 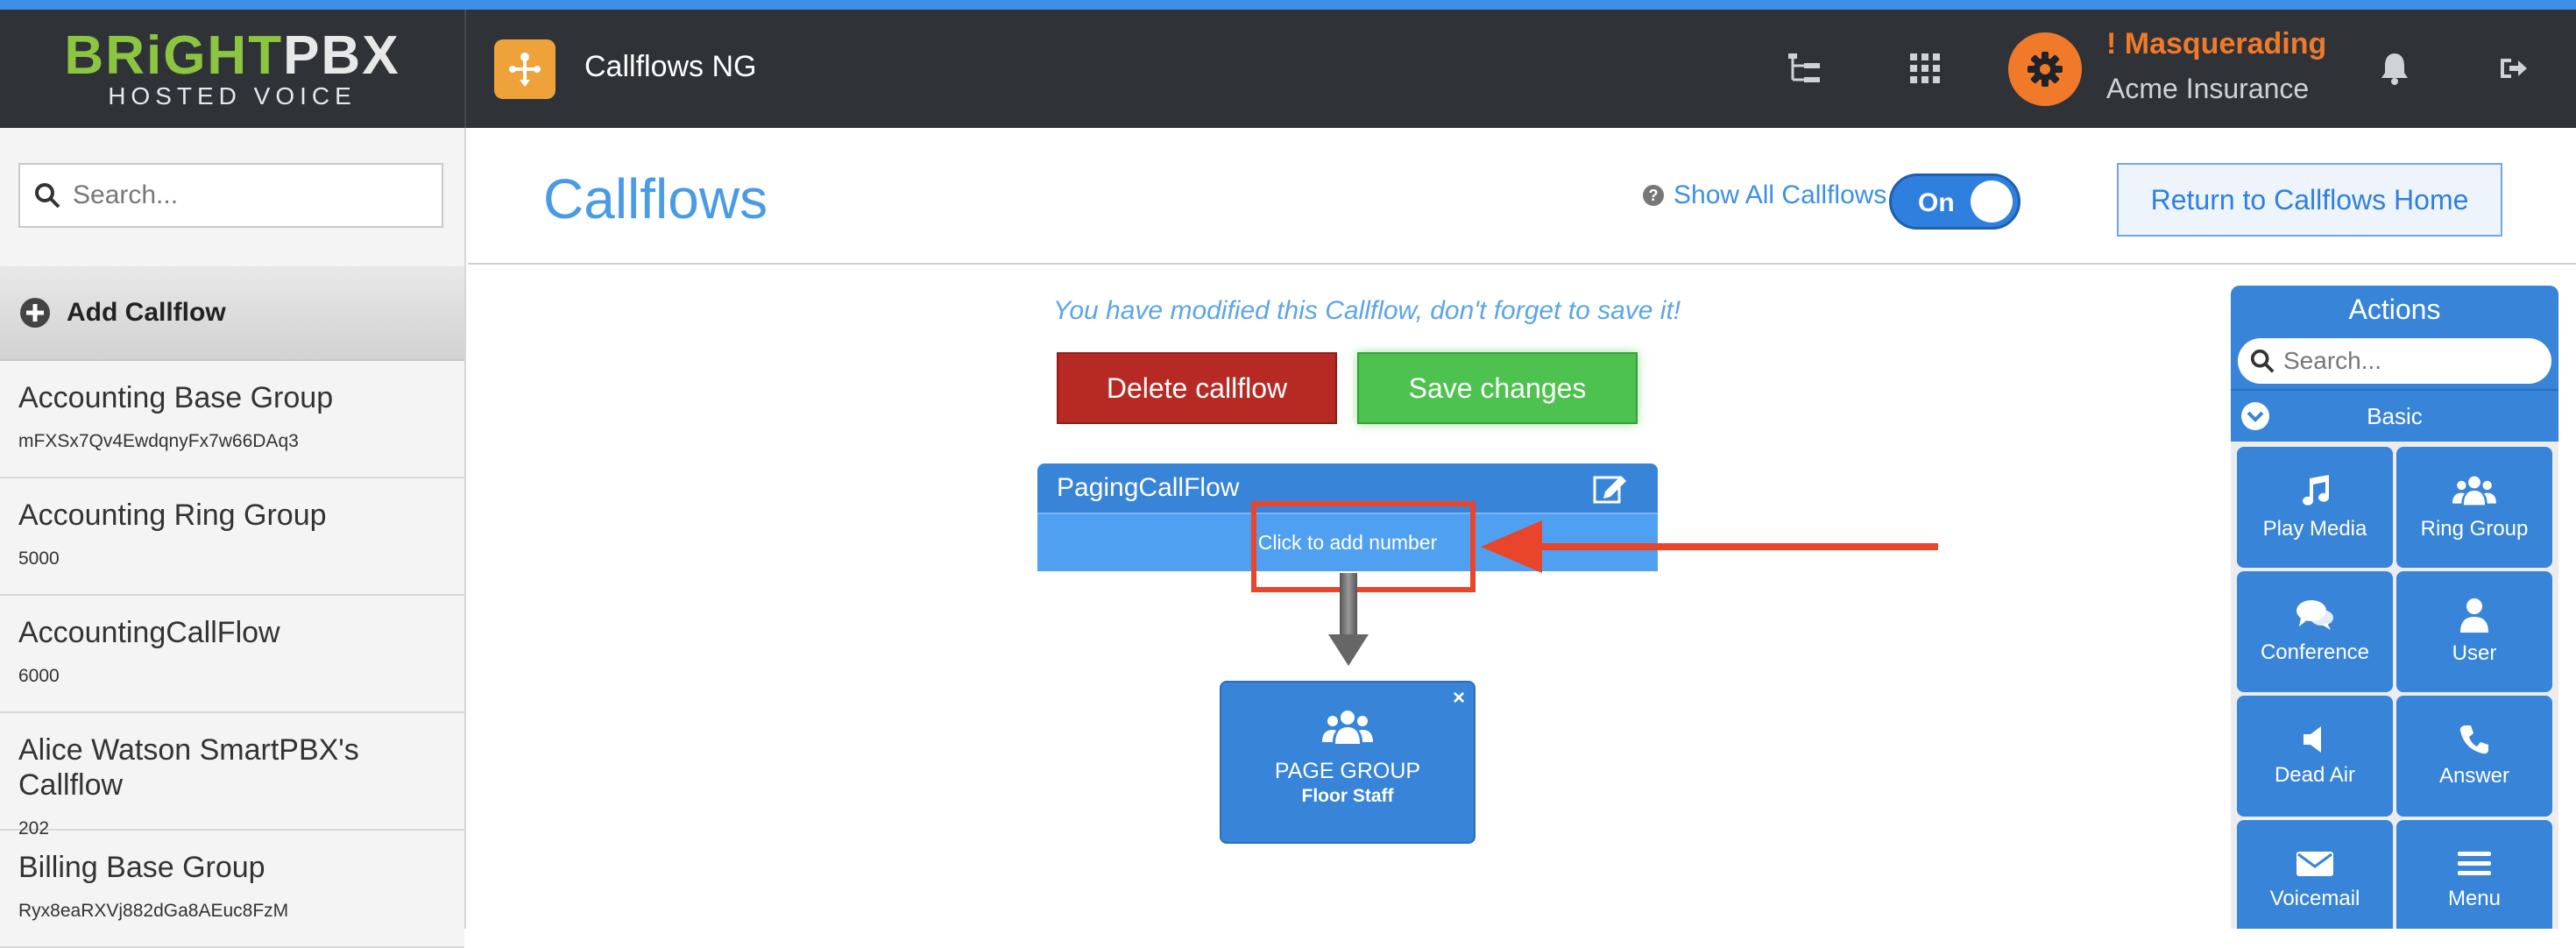 I want to click on page-group-node: × PAGE GROUP Floor Staff, so click(x=1348, y=762).